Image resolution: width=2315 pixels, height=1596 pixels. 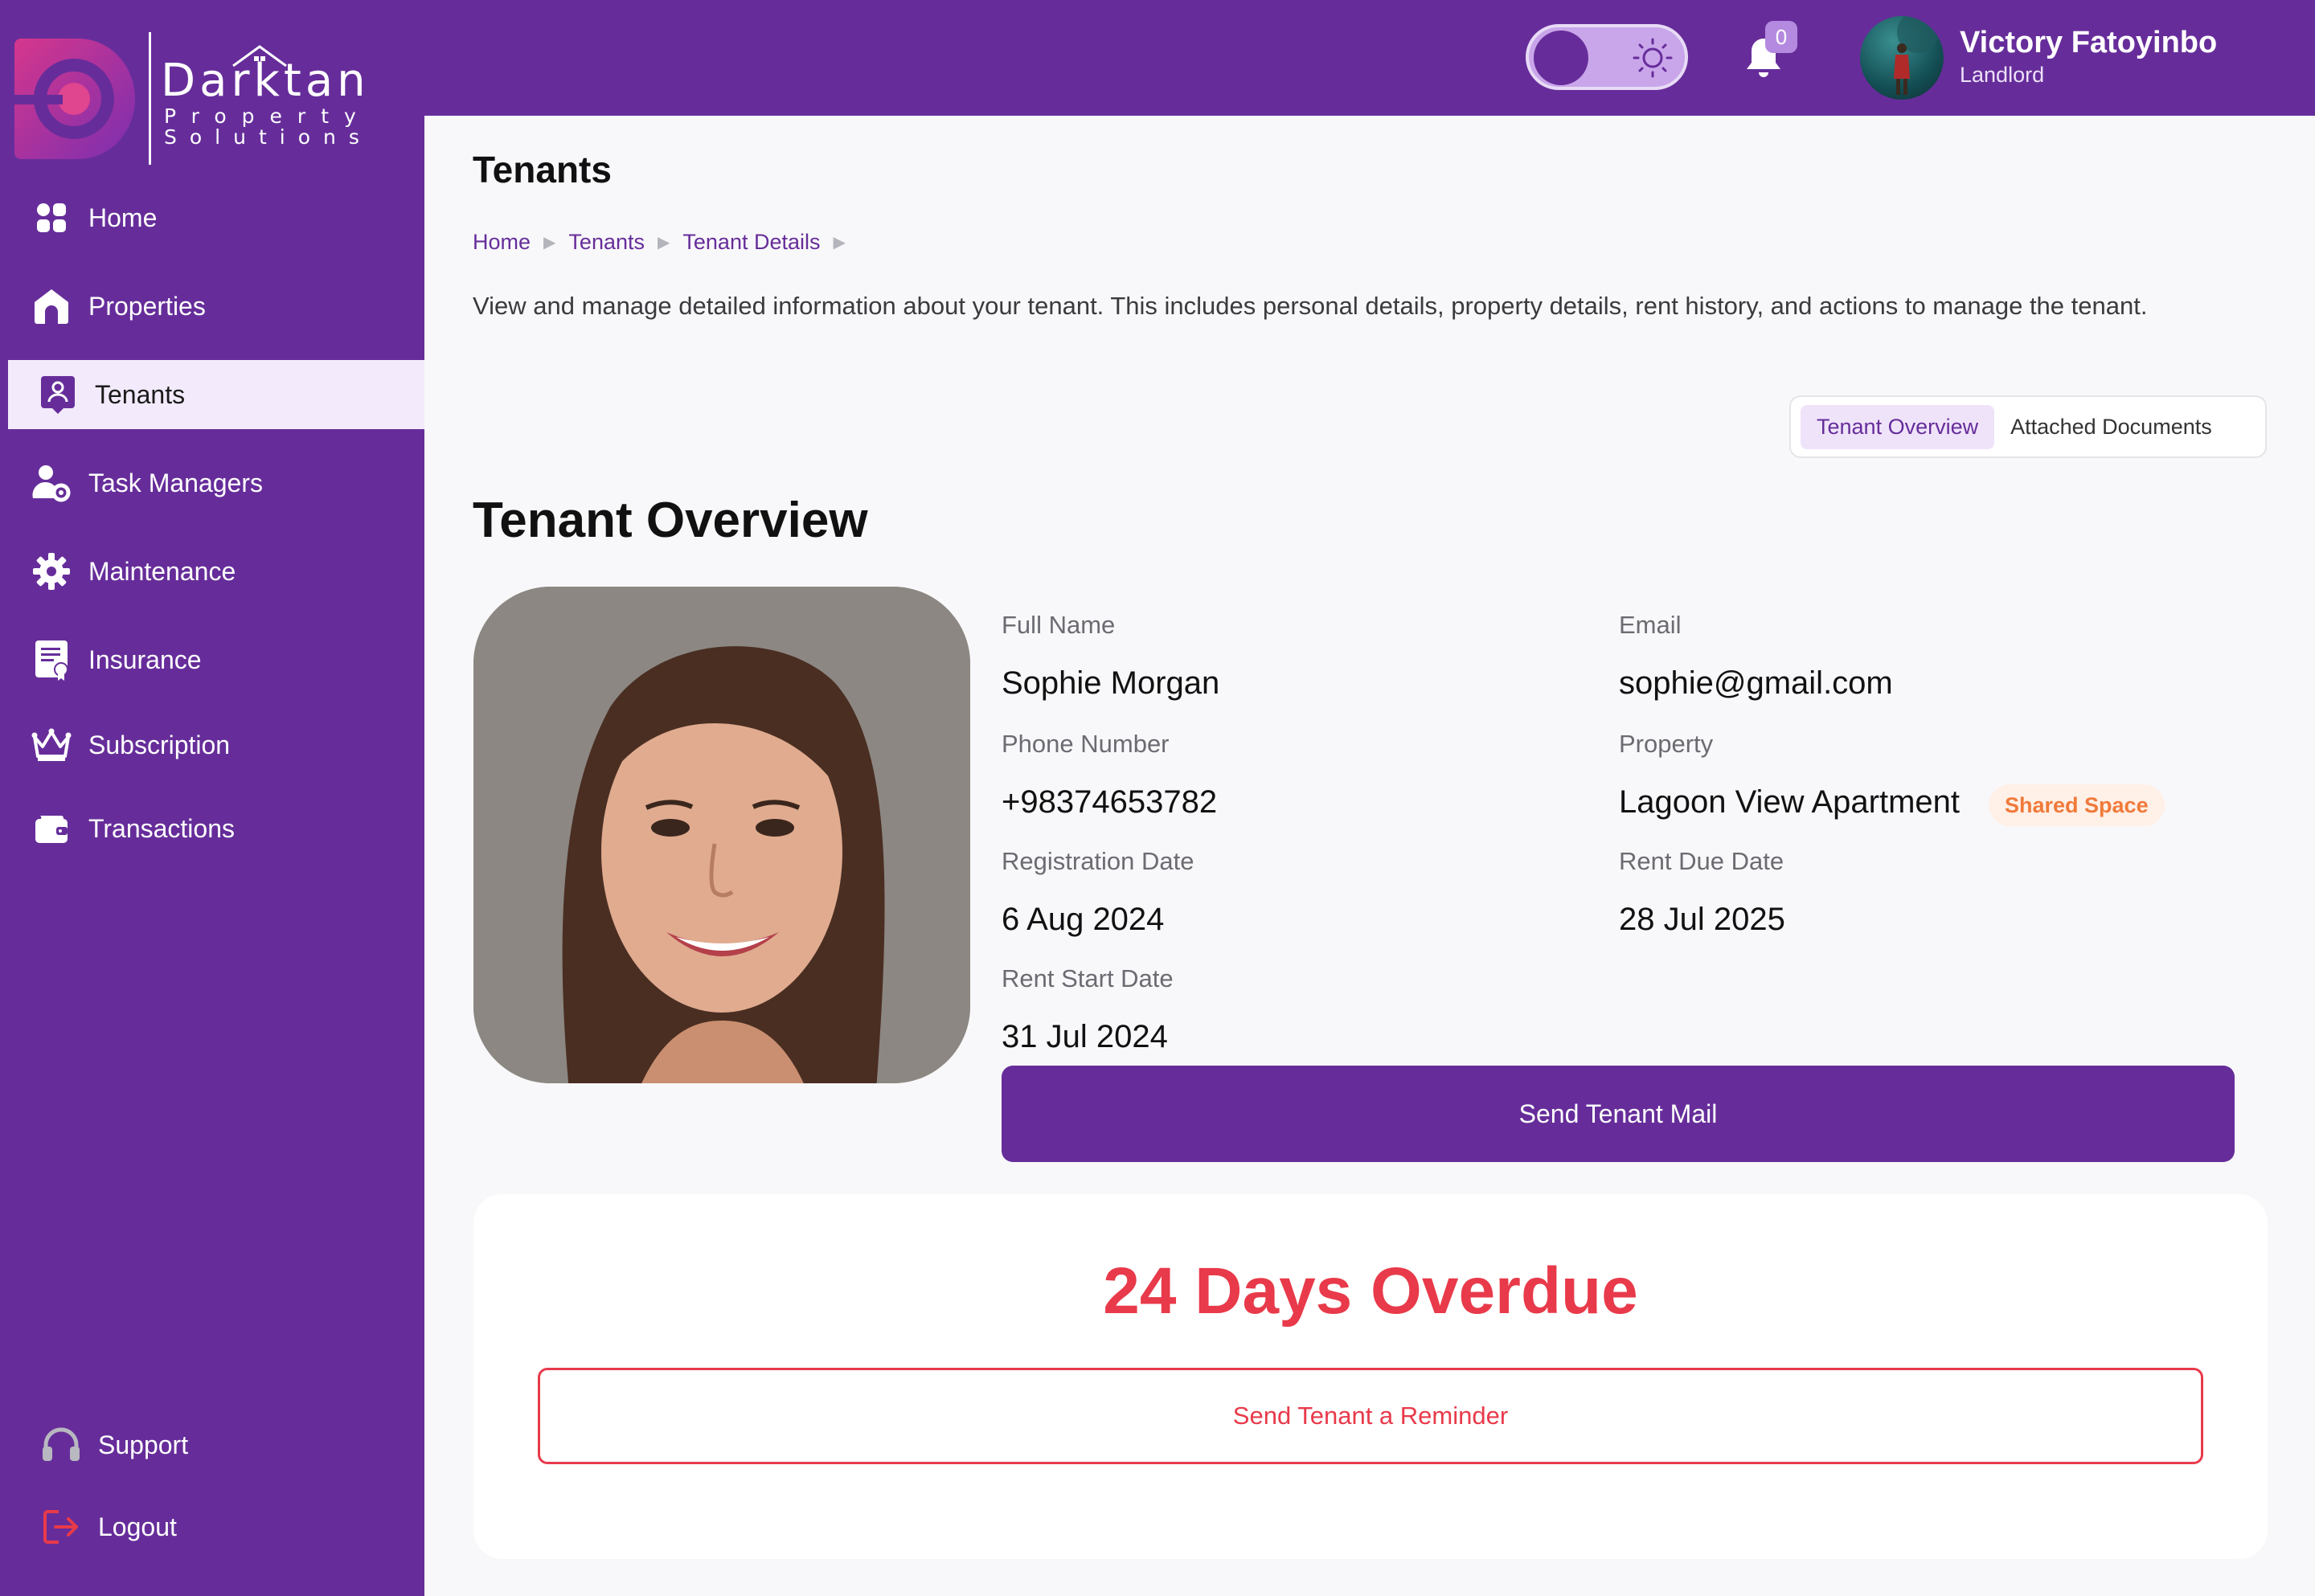 What do you see at coordinates (1781, 37) in the screenshot?
I see `notification-badge: 0` at bounding box center [1781, 37].